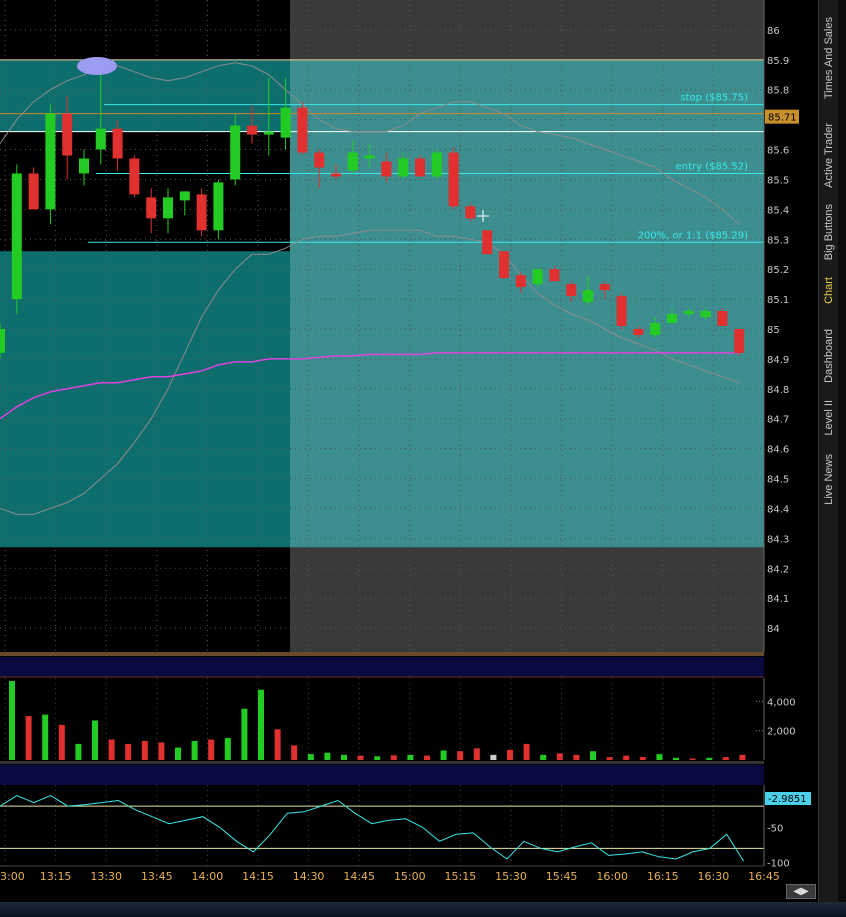 The height and width of the screenshot is (917, 846). I want to click on time-tick-label: 13:15, so click(56, 876).